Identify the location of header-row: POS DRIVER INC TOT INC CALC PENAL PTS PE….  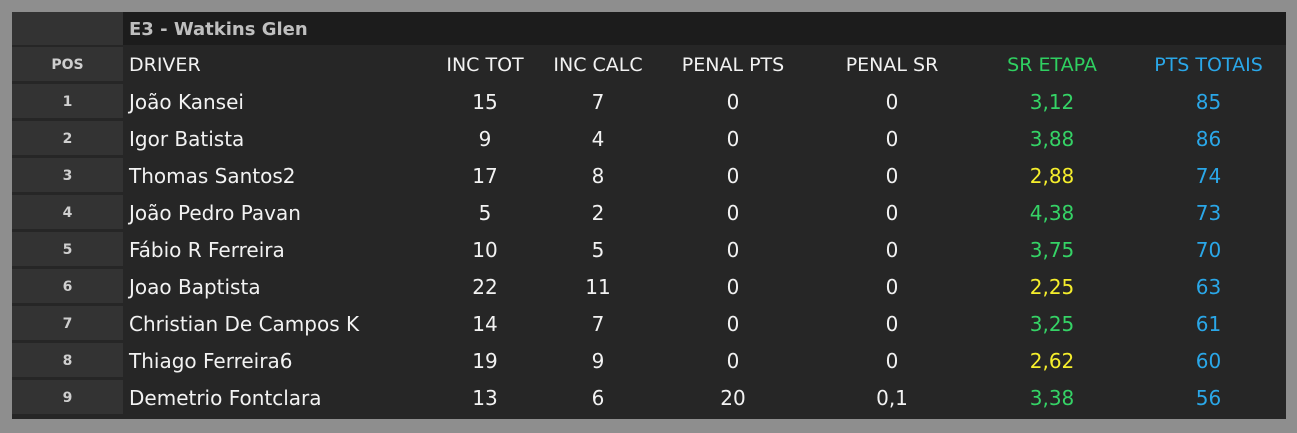
(649, 65).